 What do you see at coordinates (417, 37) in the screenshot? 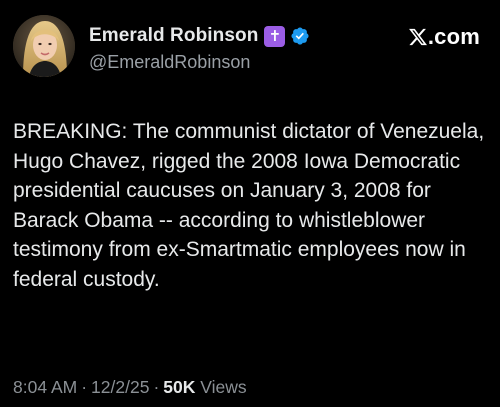
I see `x-logo-icon` at bounding box center [417, 37].